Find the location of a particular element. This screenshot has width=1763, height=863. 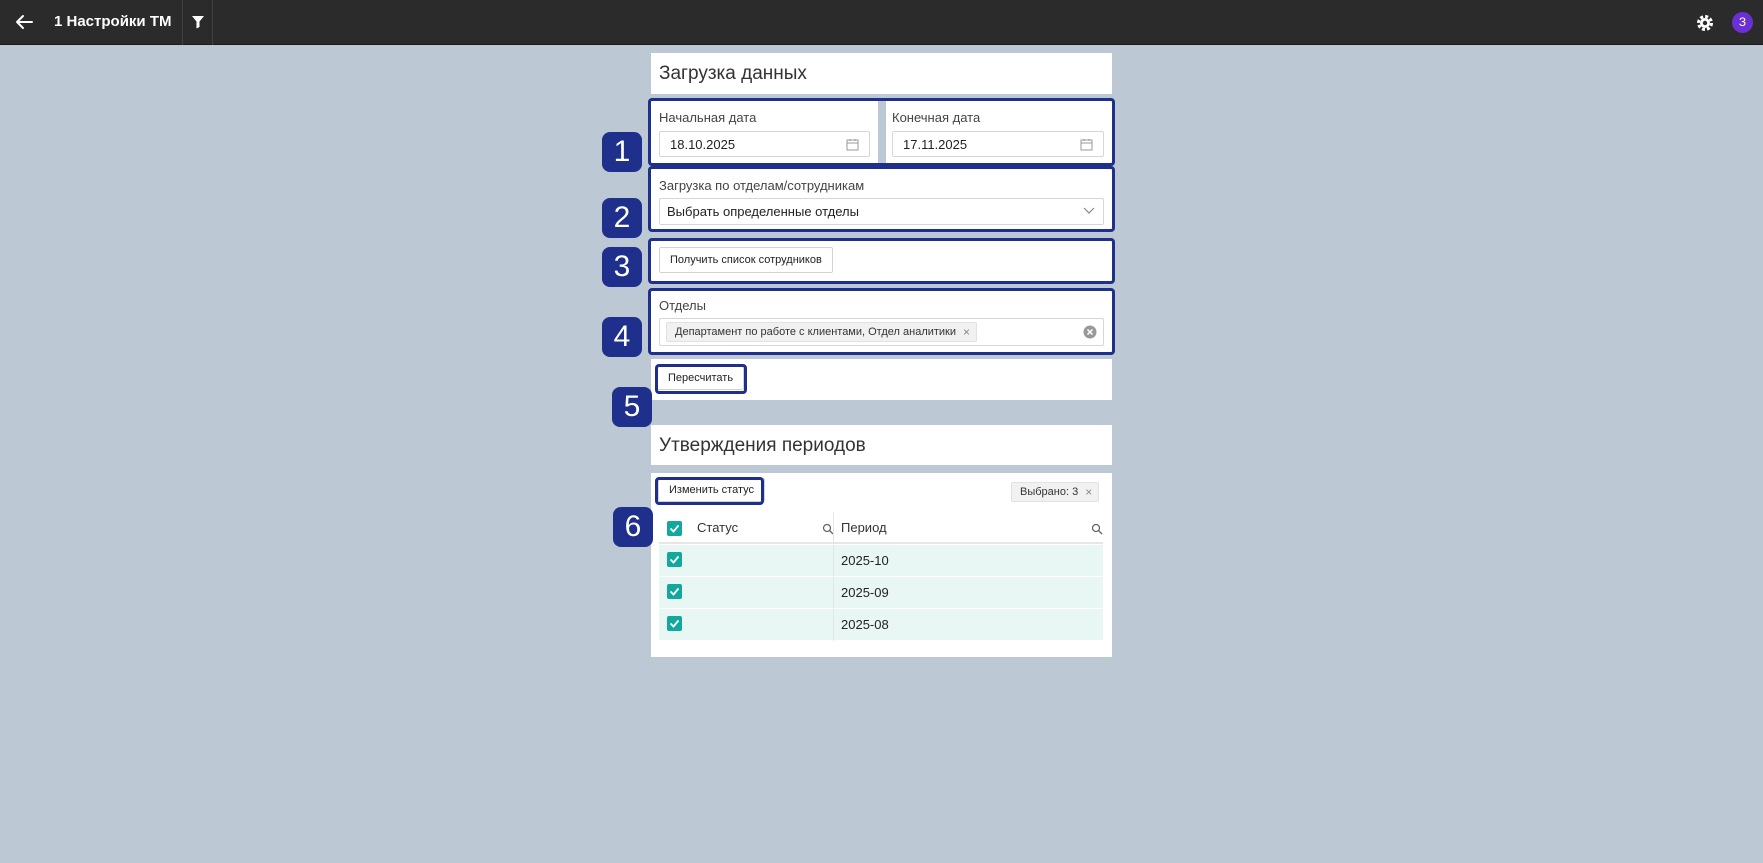

table-row: 2025-08 is located at coordinates (881, 625).